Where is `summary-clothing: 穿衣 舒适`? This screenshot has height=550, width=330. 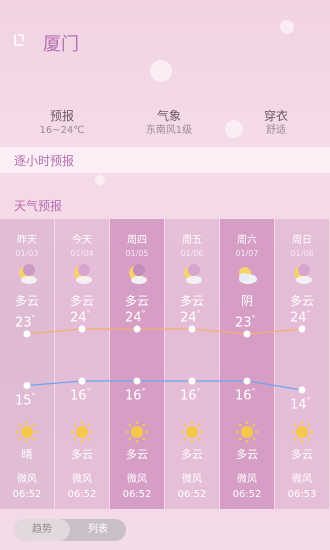
summary-clothing: 穿衣 舒适 is located at coordinates (276, 123).